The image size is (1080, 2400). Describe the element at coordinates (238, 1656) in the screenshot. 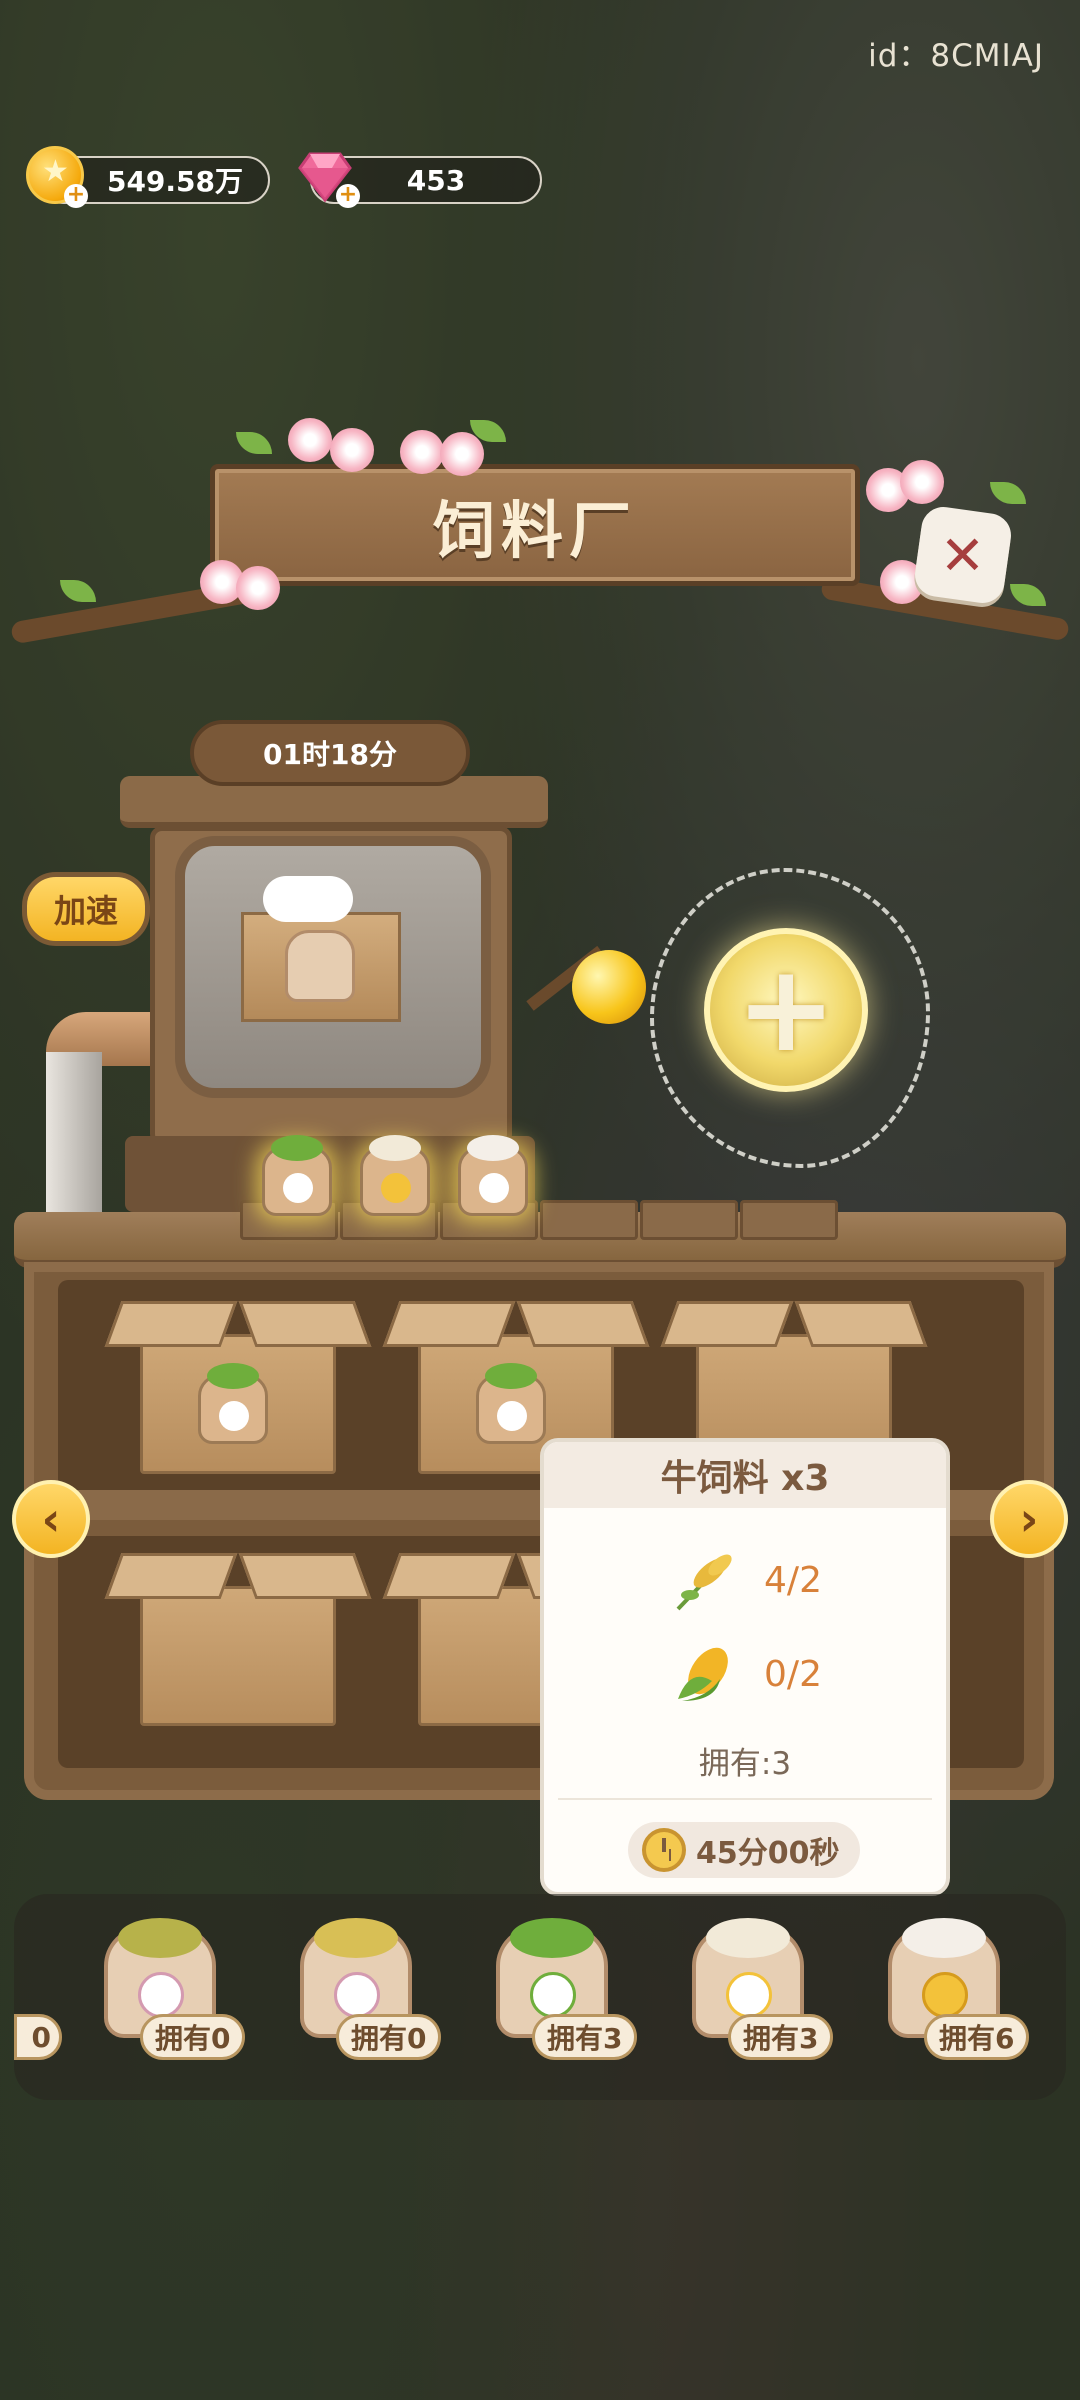

I see `storage-box-empty` at that location.